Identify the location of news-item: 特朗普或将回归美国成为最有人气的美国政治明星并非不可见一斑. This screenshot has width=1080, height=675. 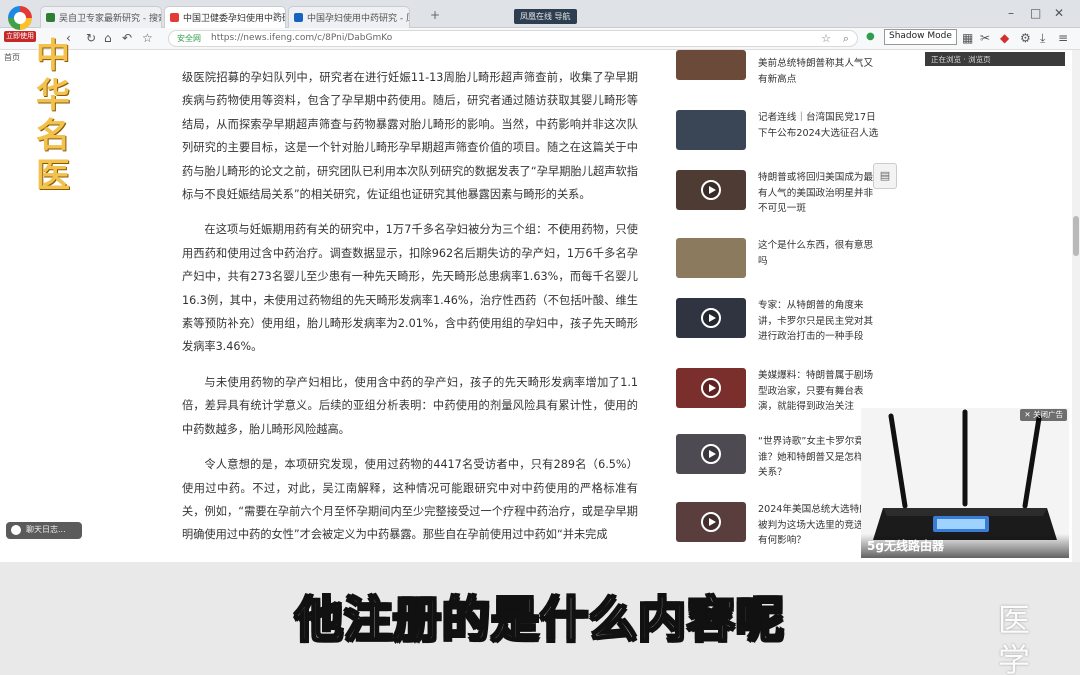
(781, 194).